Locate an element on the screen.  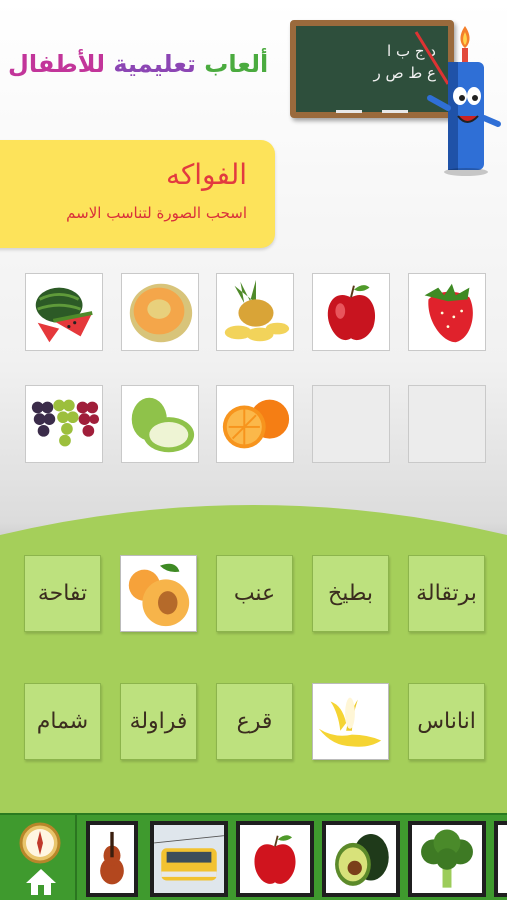
melon-icon is located at coordinates (161, 313).